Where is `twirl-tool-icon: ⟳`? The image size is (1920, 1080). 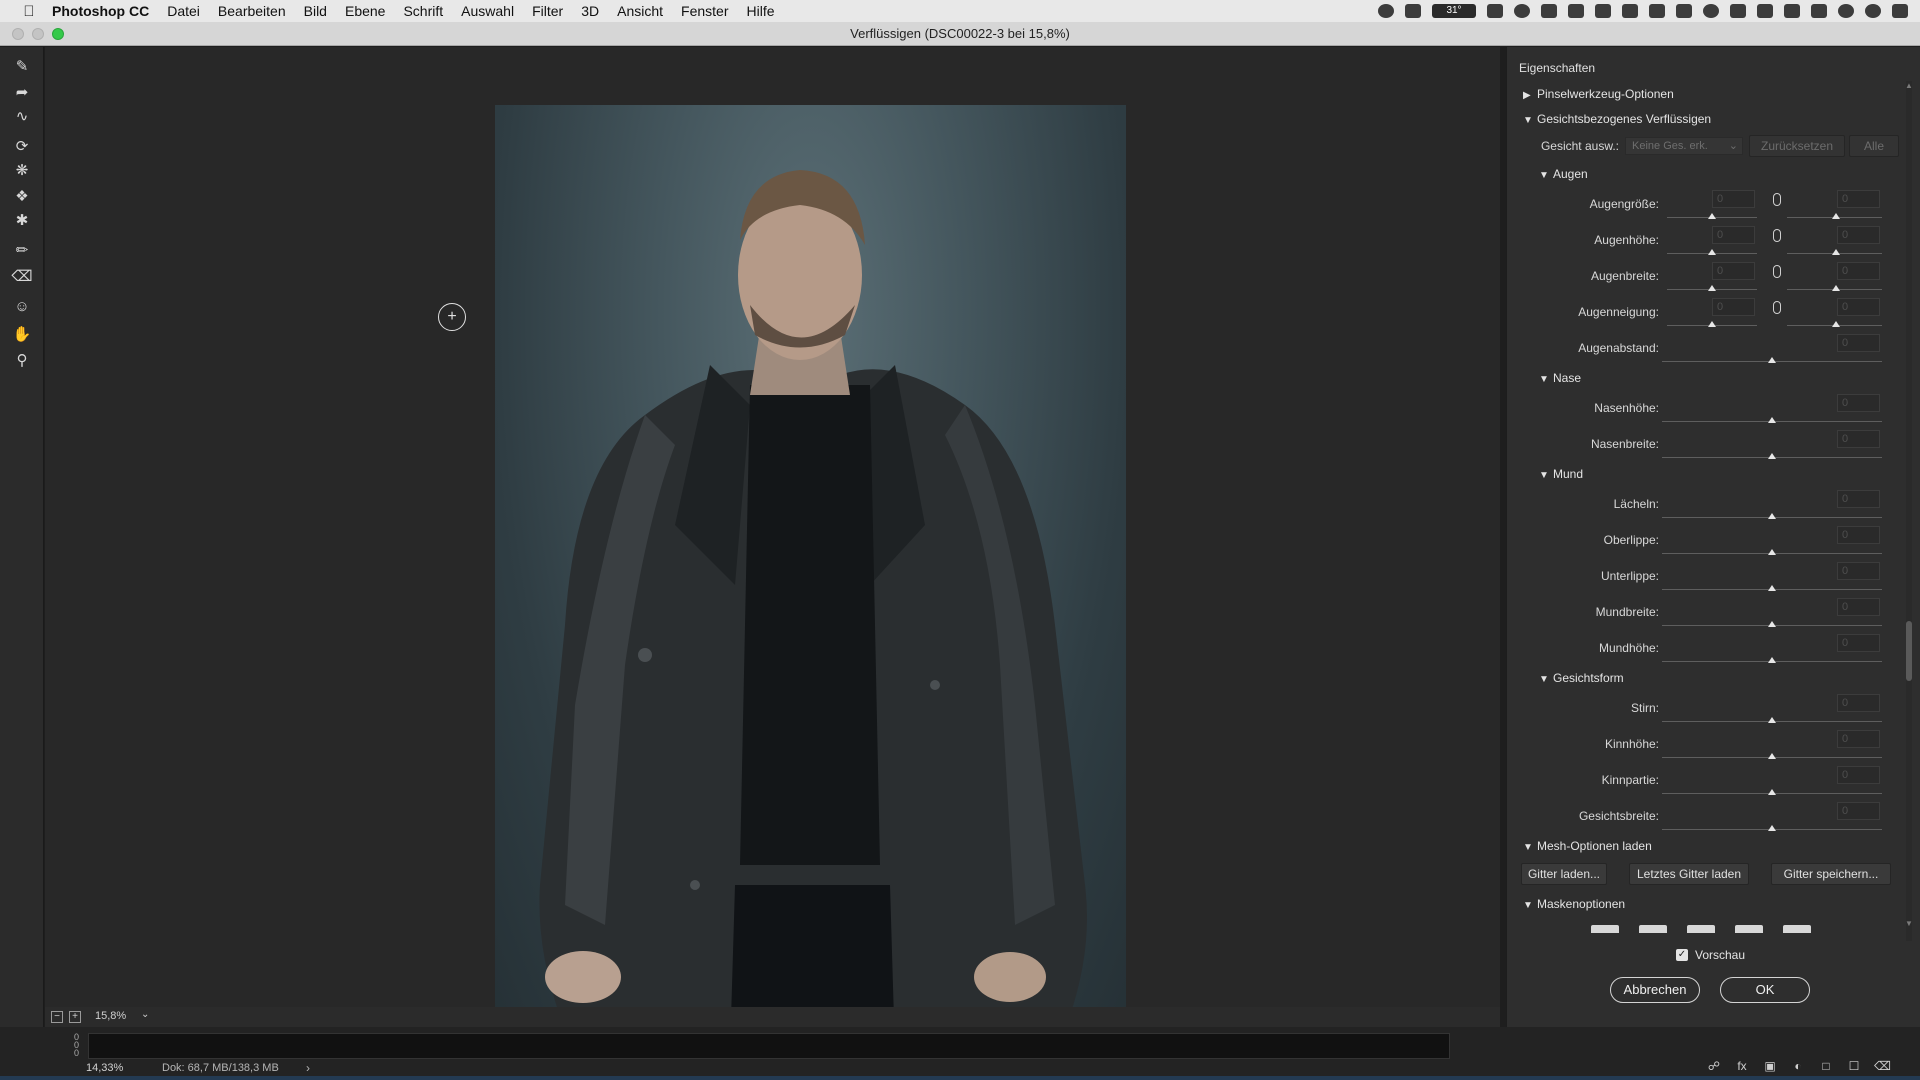
twirl-tool-icon: ⟳ is located at coordinates (22, 146).